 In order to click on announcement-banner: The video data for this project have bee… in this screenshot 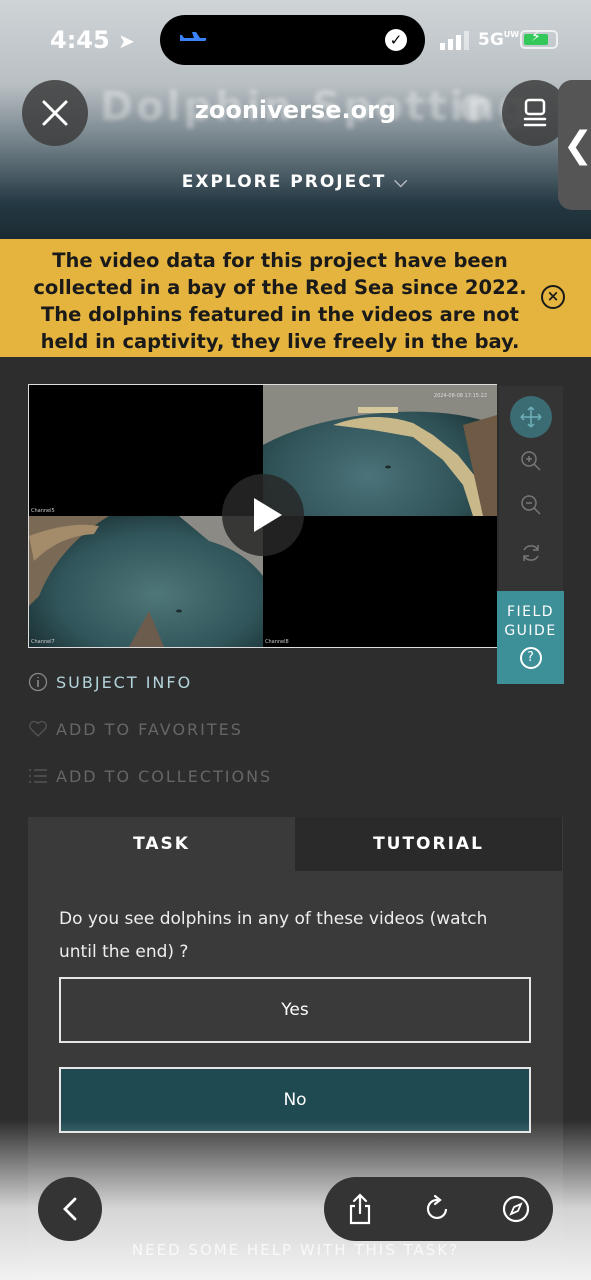, I will do `click(295, 298)`.